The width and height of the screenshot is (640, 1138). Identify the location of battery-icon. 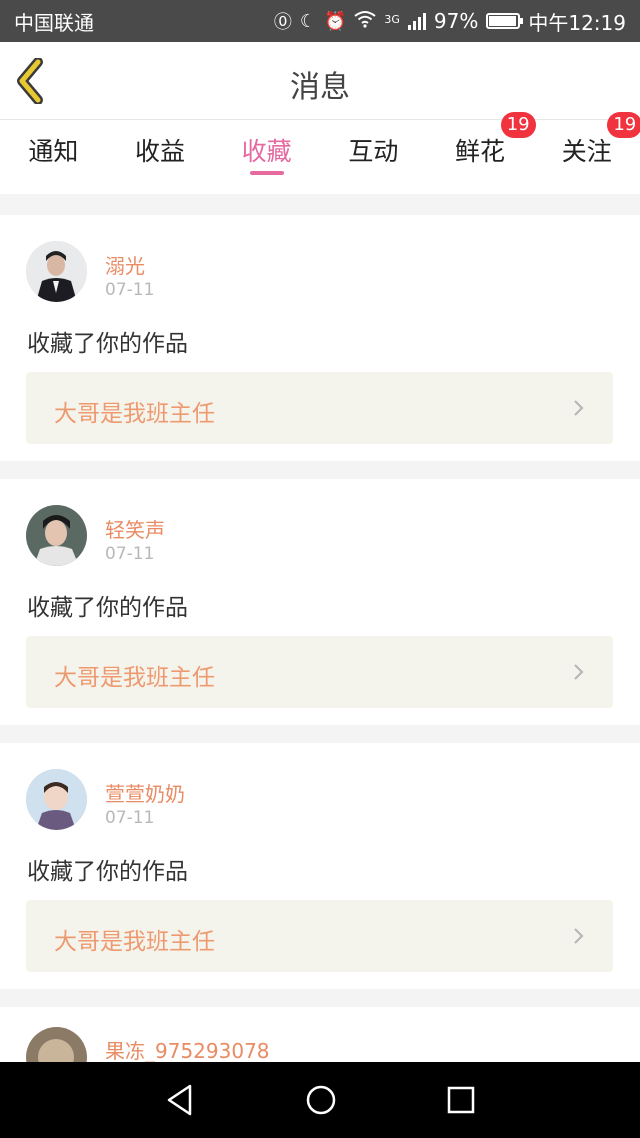
(505, 21).